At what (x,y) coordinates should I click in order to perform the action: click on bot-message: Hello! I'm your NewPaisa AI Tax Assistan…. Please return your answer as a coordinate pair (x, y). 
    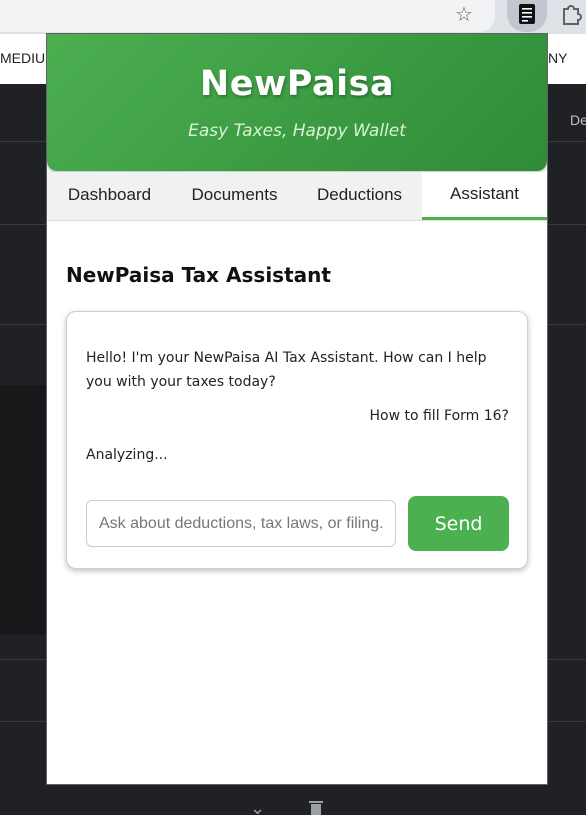
    Looking at the image, I should click on (286, 370).